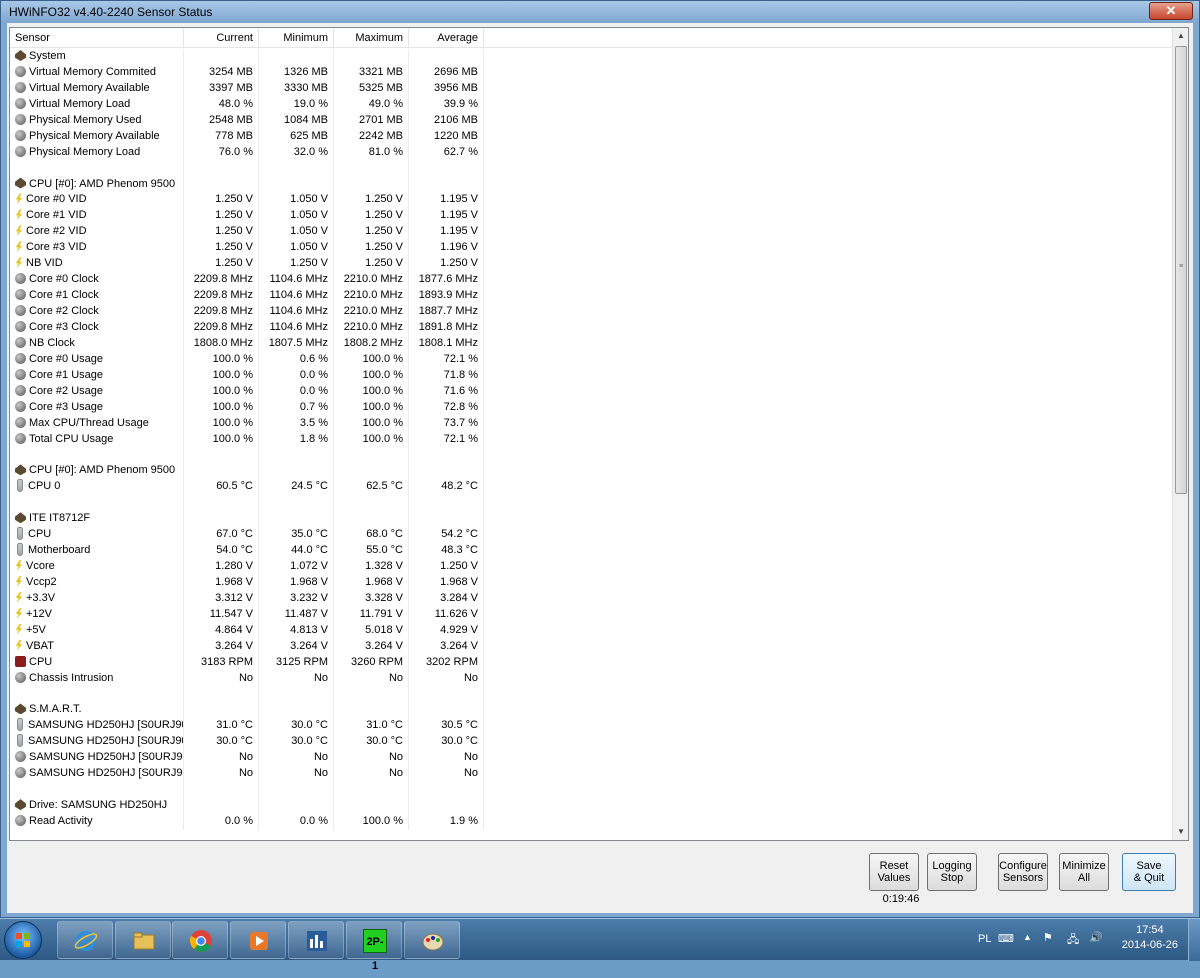 The width and height of the screenshot is (1200, 978). Describe the element at coordinates (97, 216) in the screenshot. I see `sensor-name: Core #1 VID` at that location.